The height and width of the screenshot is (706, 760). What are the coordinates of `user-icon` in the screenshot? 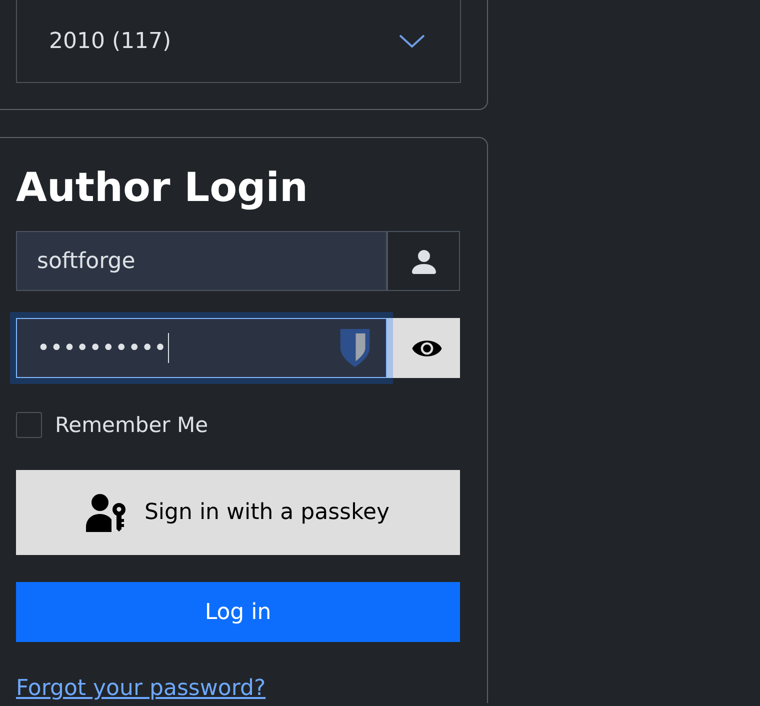 It's located at (424, 261).